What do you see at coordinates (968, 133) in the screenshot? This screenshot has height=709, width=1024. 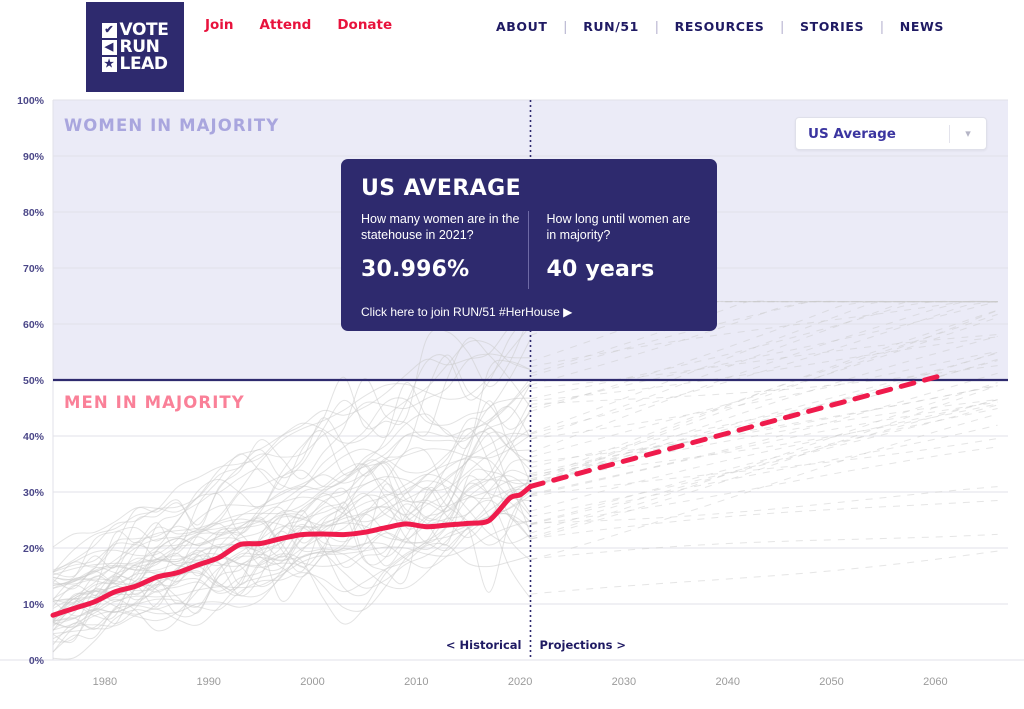 I see `chevron-down-icon: ▾` at bounding box center [968, 133].